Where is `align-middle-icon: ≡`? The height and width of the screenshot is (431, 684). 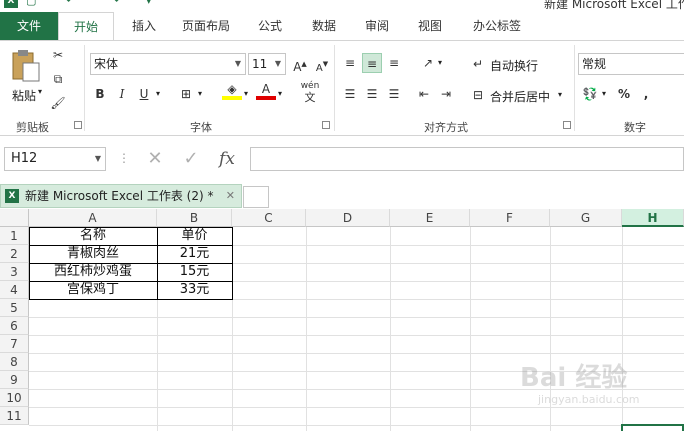
align-middle-icon: ≡ is located at coordinates (372, 63).